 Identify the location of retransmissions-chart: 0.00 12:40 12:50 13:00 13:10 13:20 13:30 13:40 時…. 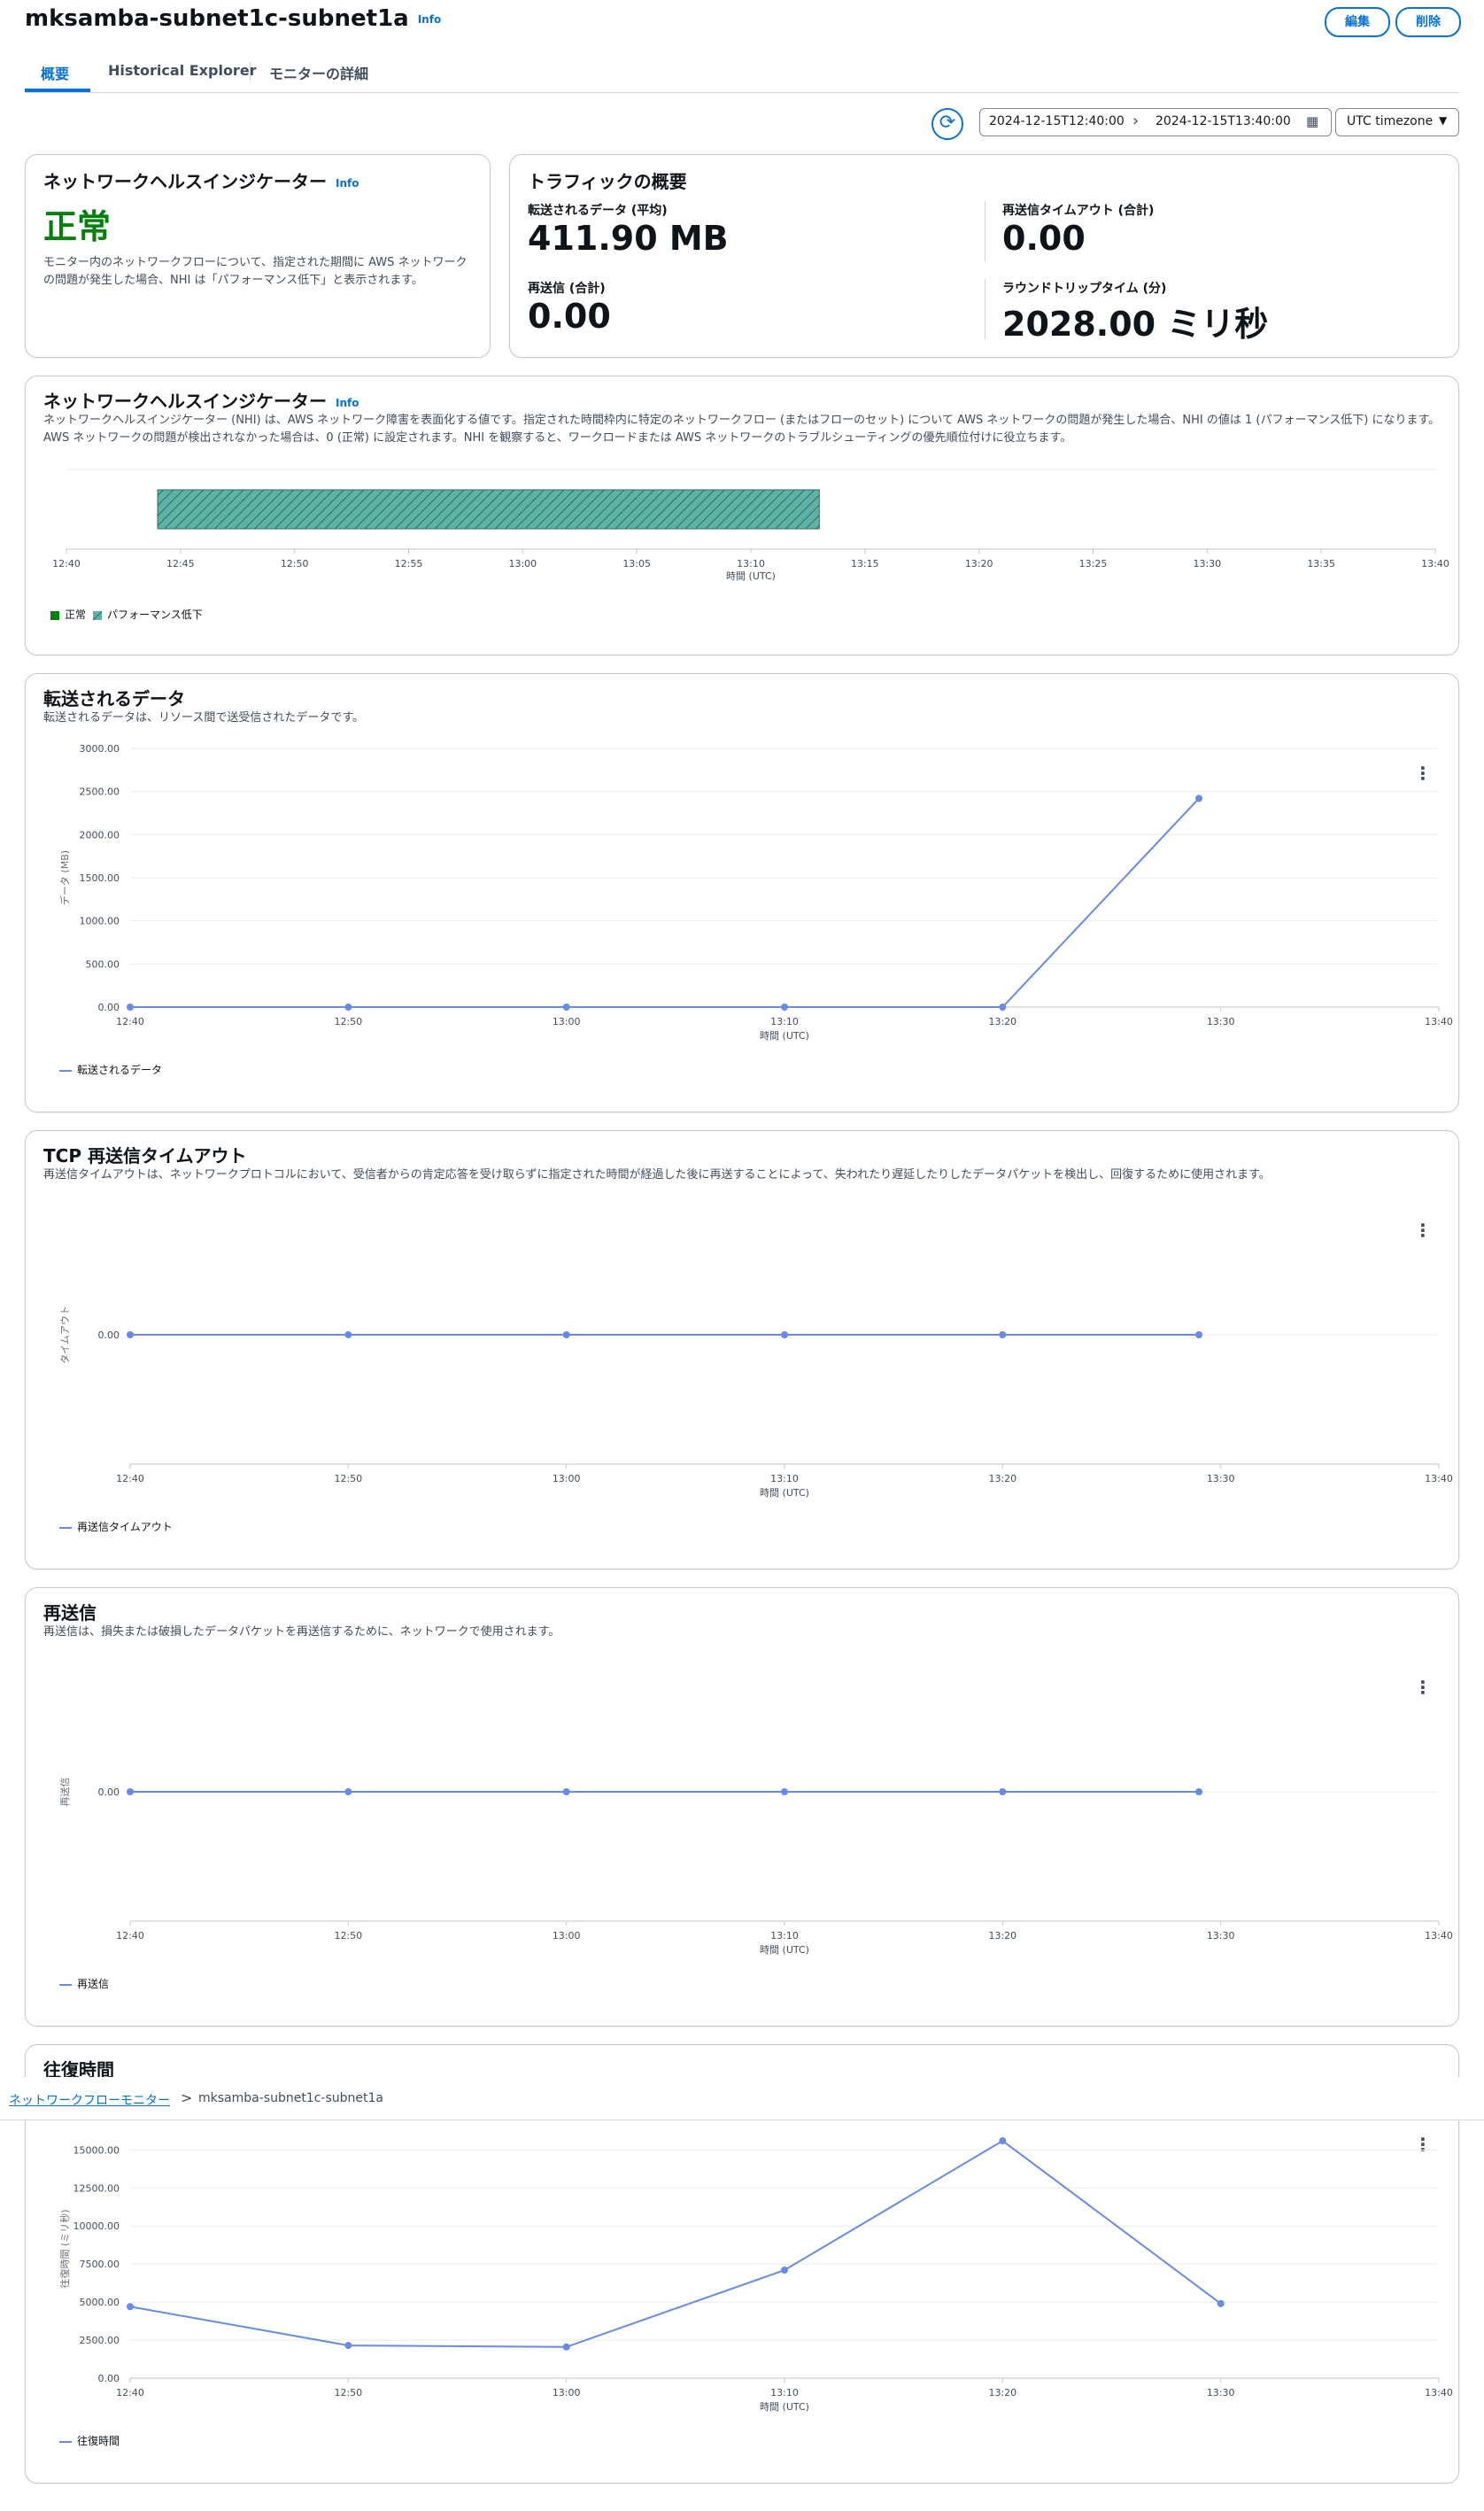
(755, 1867).